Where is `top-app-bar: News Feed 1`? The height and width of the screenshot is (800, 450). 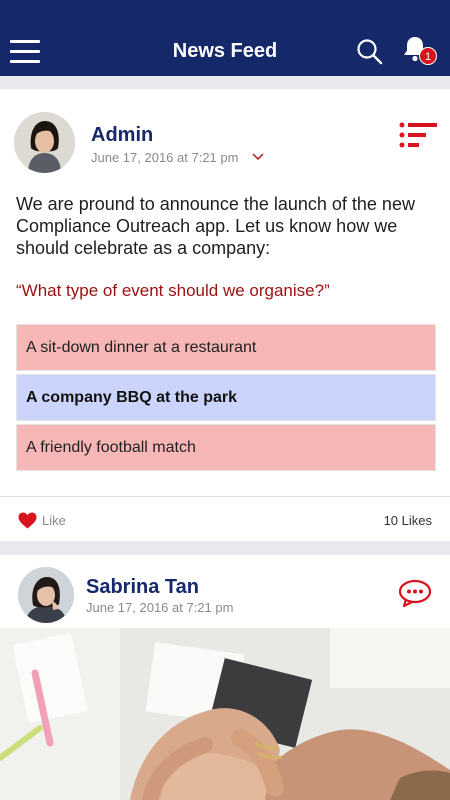
top-app-bar: News Feed 1 is located at coordinates (225, 38).